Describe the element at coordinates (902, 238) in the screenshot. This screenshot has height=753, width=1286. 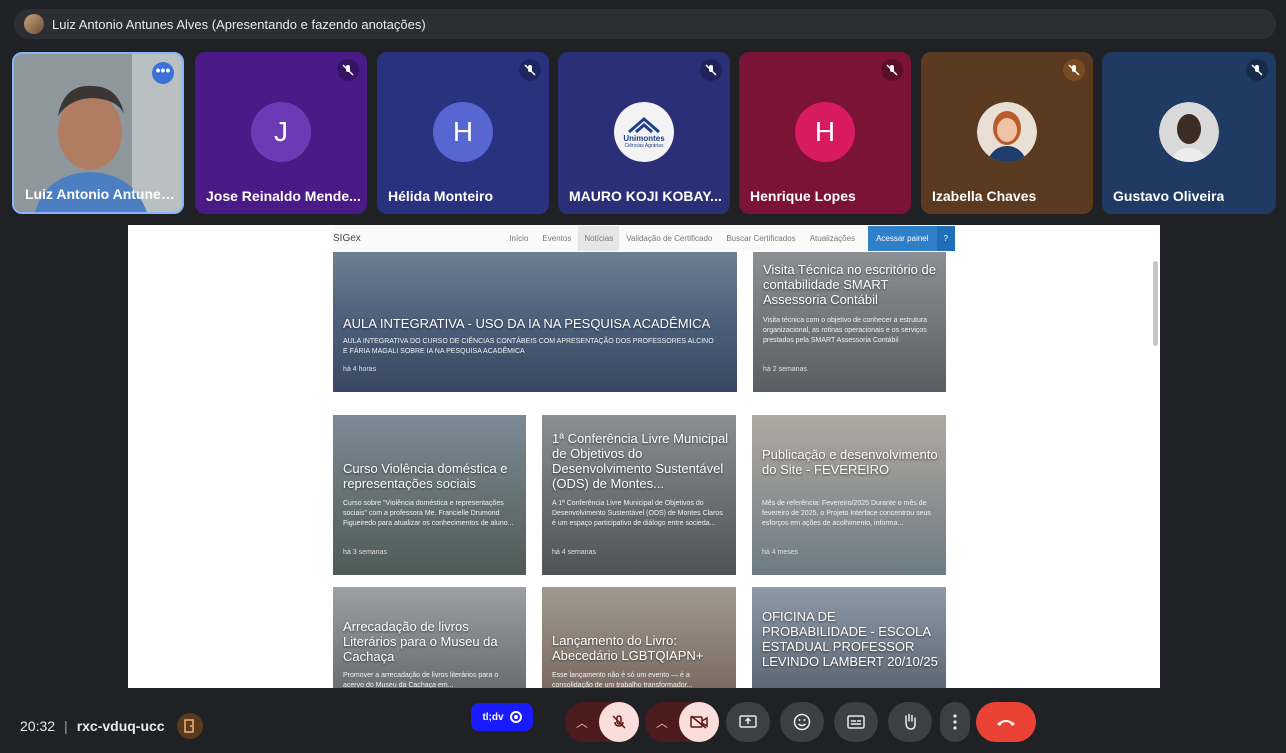
I see `access-panel-button: Acessar painel` at that location.